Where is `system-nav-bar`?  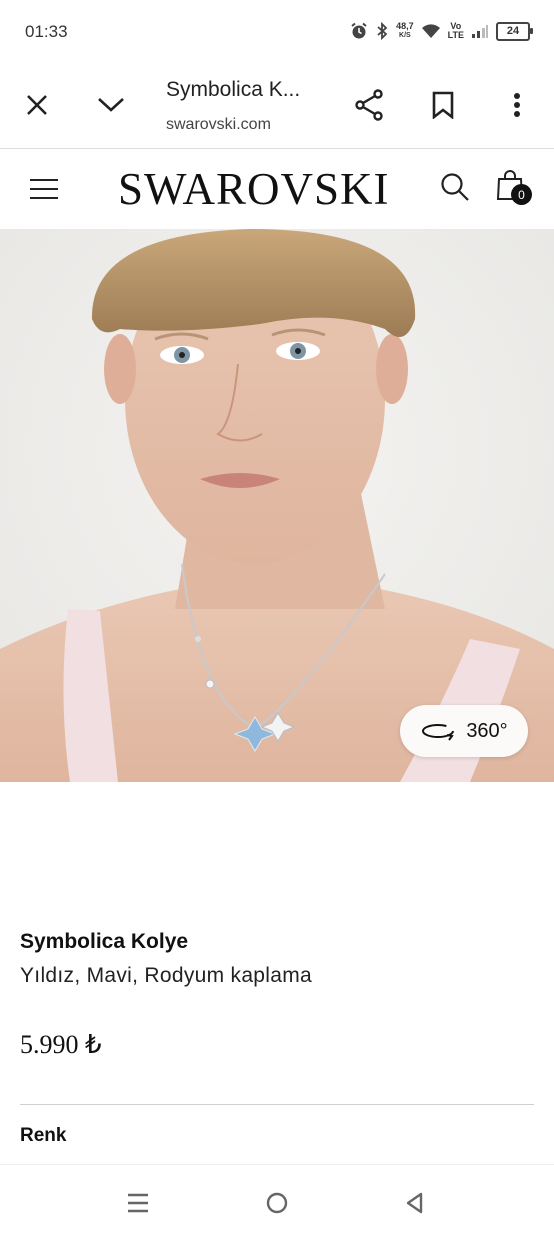
system-nav-bar is located at coordinates (277, 1202).